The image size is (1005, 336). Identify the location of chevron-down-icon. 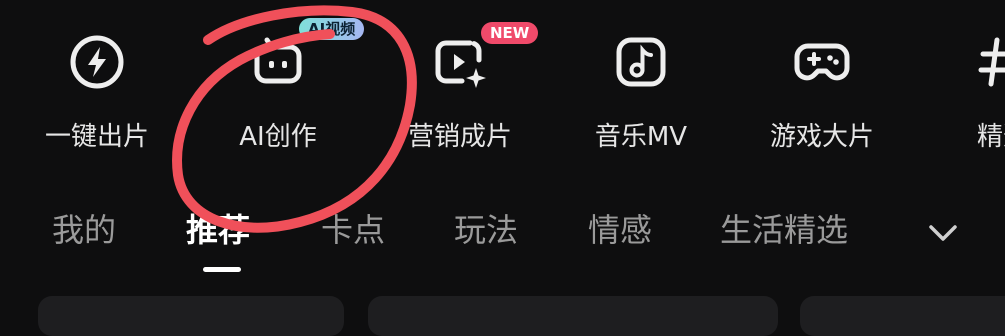
(943, 233).